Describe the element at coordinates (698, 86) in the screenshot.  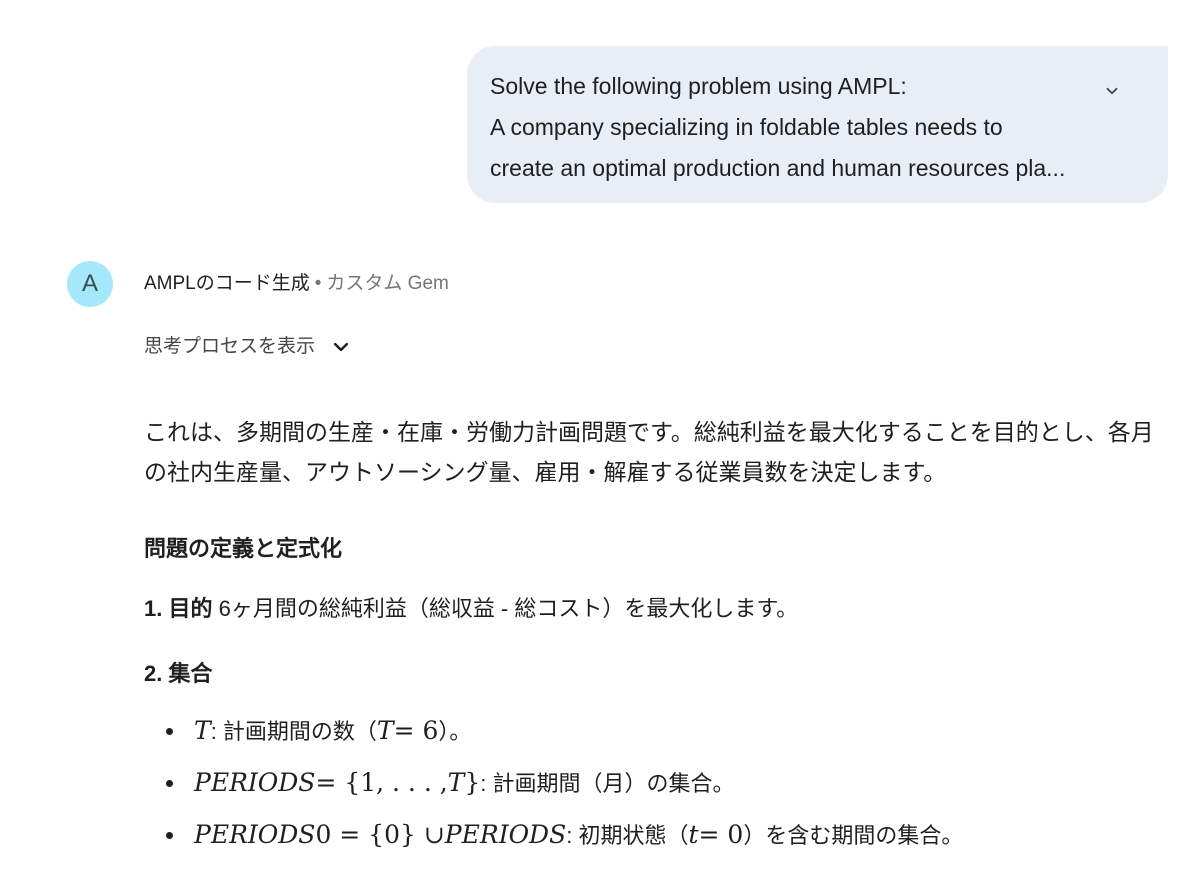
I see `user-prompt-line-1: Solve the following problem using AMPL:` at that location.